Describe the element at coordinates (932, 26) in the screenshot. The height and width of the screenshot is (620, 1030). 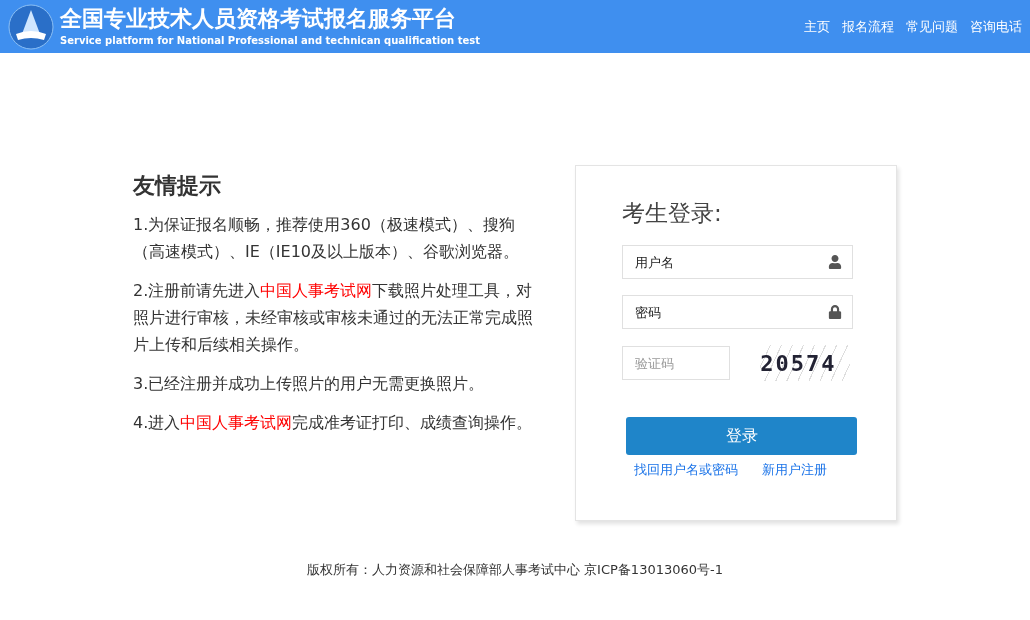
I see `nav-link: 常见问题` at that location.